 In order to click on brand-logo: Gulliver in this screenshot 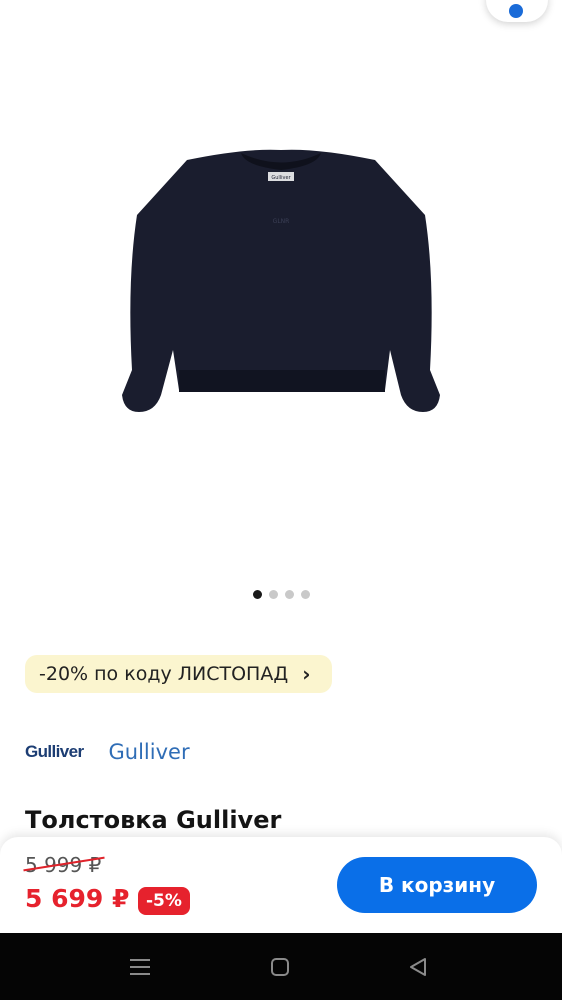, I will do `click(54, 751)`.